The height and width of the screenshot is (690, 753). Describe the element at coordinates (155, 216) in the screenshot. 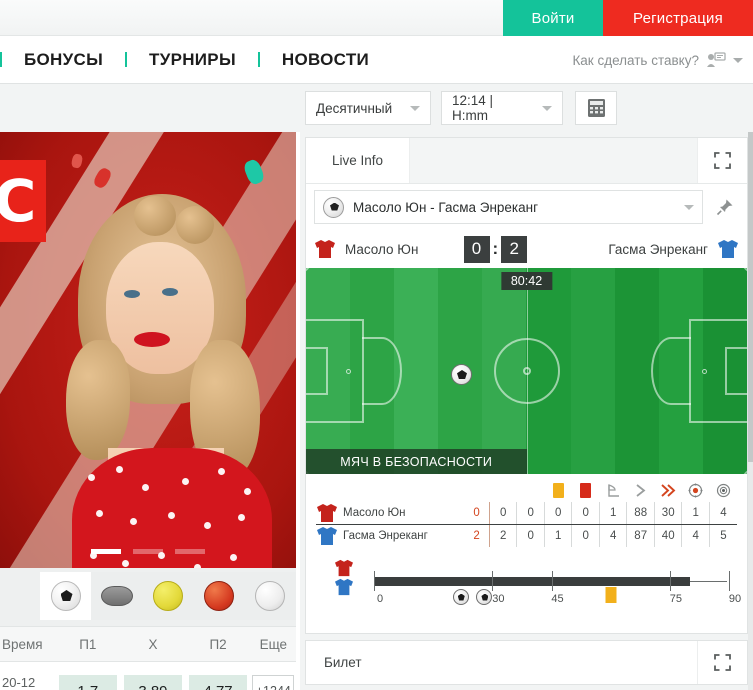

I see `model-curl` at that location.